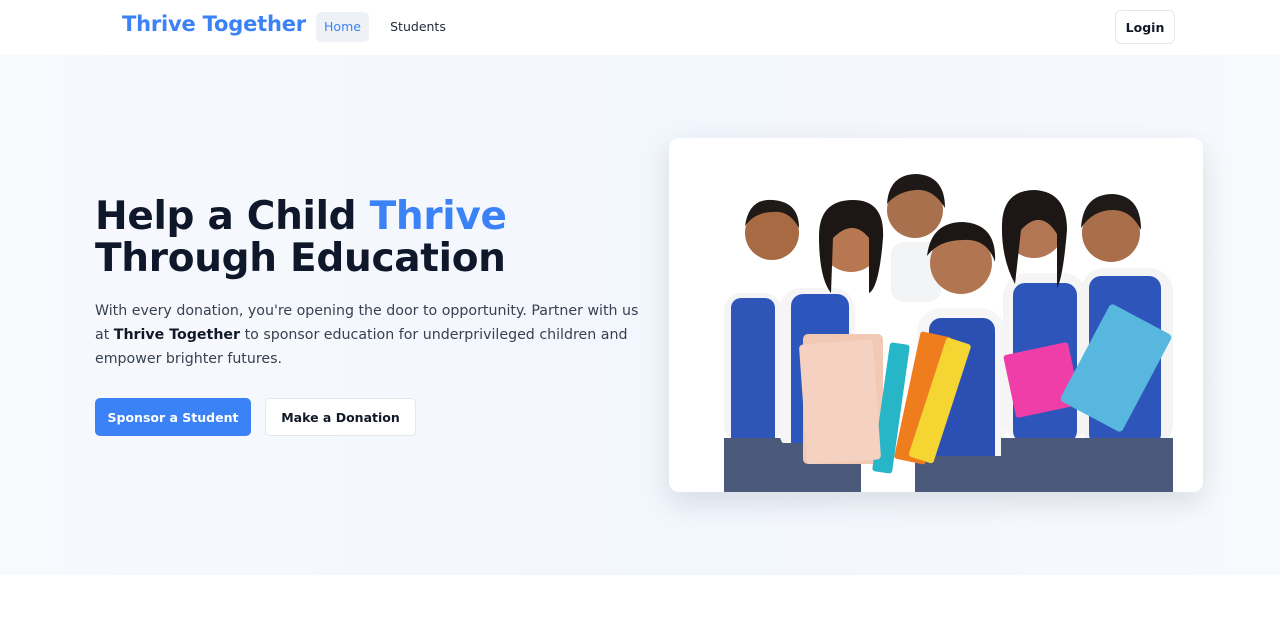  I want to click on sponsor-student-button: Sponsor a Student, so click(173, 417).